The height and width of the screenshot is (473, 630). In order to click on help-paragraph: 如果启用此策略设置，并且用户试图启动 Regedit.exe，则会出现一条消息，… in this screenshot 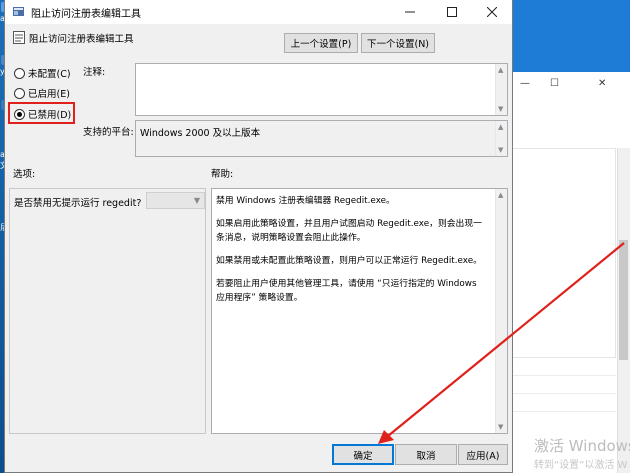, I will do `click(349, 231)`.